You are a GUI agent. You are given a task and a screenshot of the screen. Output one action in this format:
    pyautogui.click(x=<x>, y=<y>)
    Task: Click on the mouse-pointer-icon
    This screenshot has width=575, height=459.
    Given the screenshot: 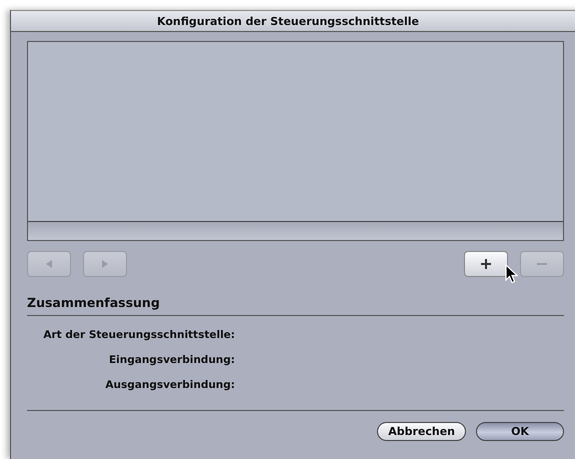 What is the action you would take?
    pyautogui.click(x=512, y=274)
    